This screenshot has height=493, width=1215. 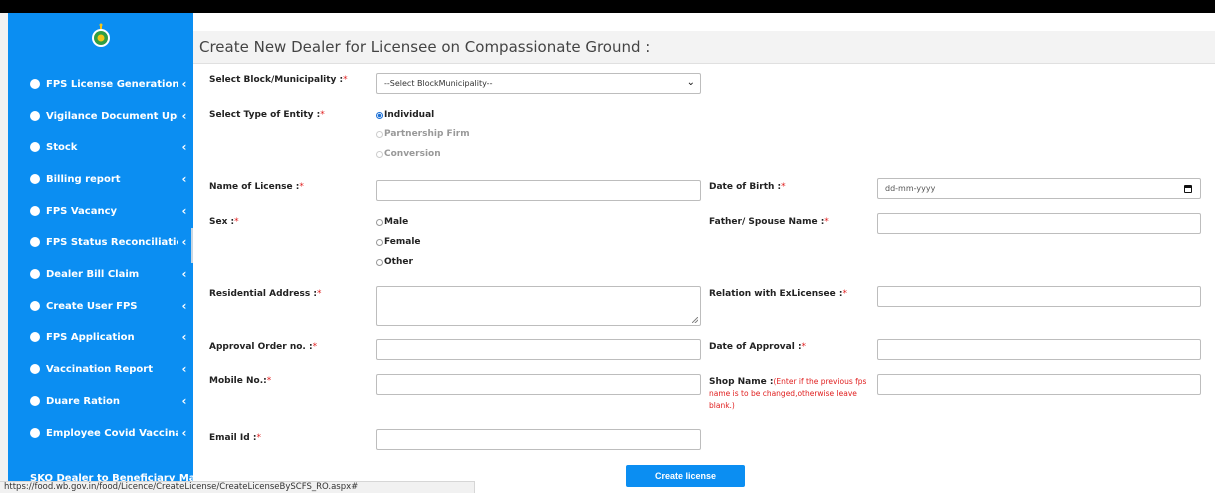 I want to click on entity-label: Select Type of Entity :*, so click(x=267, y=115).